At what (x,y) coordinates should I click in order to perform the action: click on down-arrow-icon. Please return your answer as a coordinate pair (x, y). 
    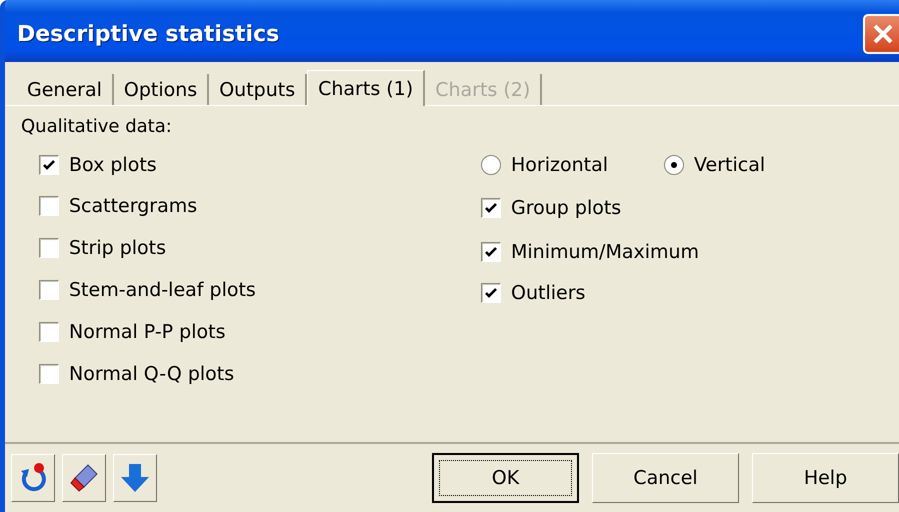
    Looking at the image, I should click on (135, 478).